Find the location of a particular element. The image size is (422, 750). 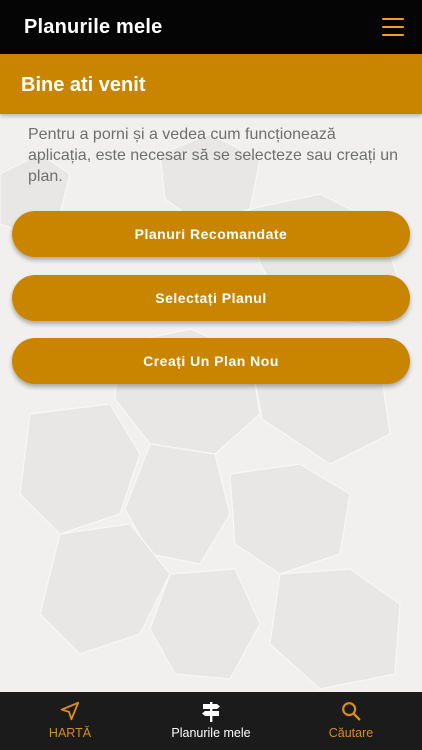

navigation-arrow-icon is located at coordinates (70, 711).